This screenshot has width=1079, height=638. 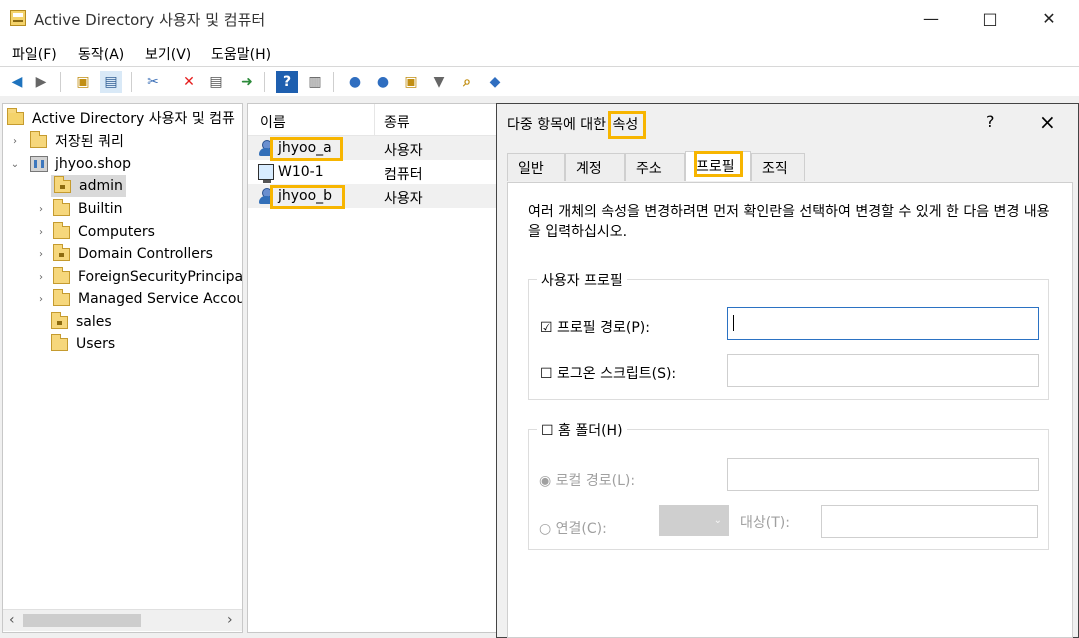 I want to click on logon-script-checkbox: ☐ 로그온 스크립트(S):, so click(x=608, y=373).